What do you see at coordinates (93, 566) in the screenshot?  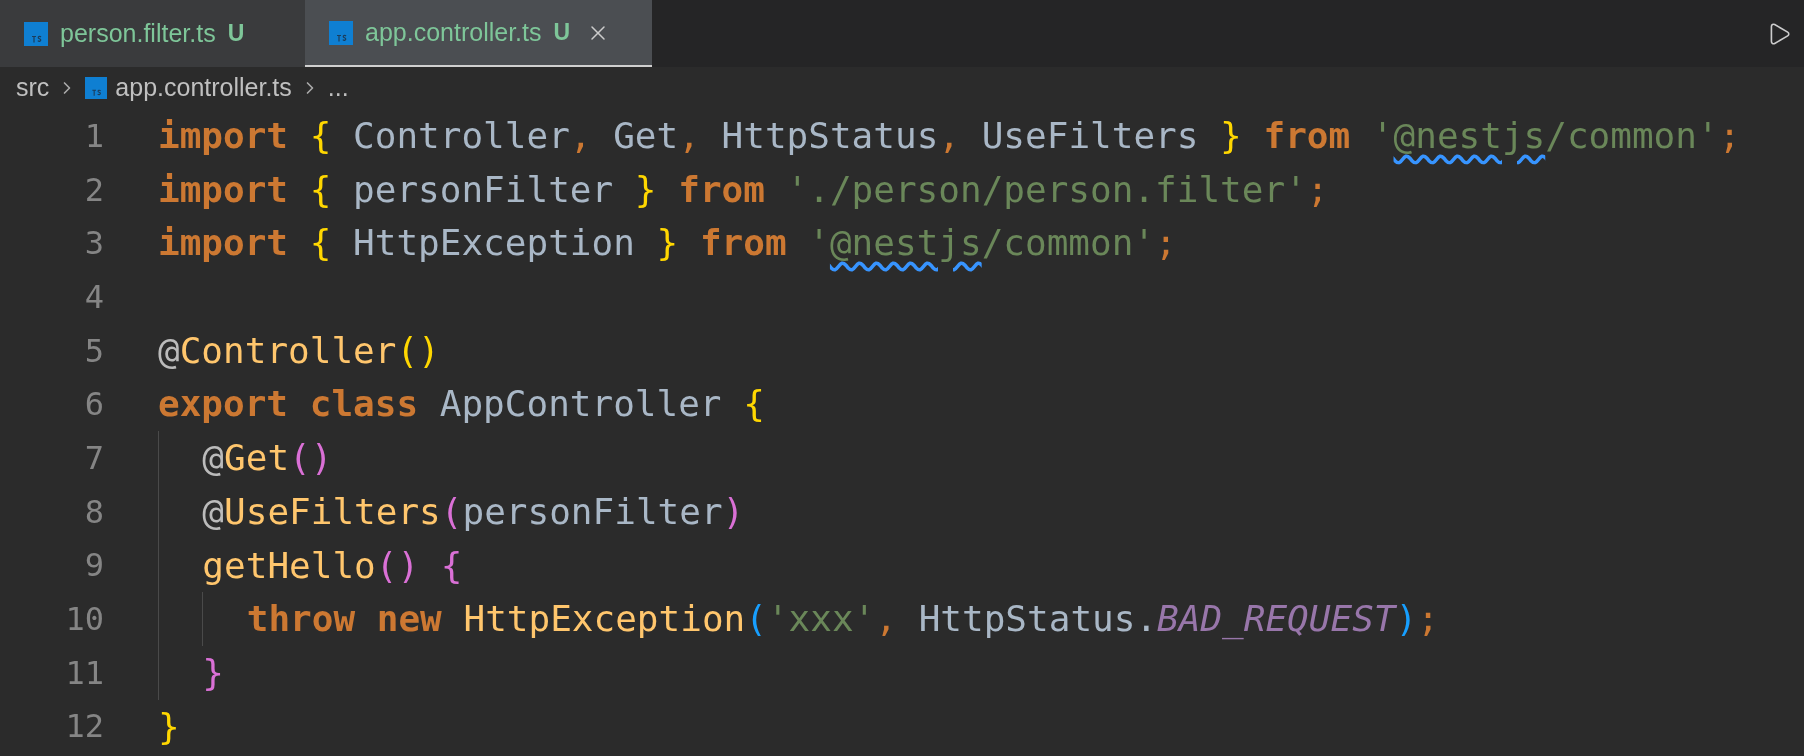 I see `line-number: 9` at bounding box center [93, 566].